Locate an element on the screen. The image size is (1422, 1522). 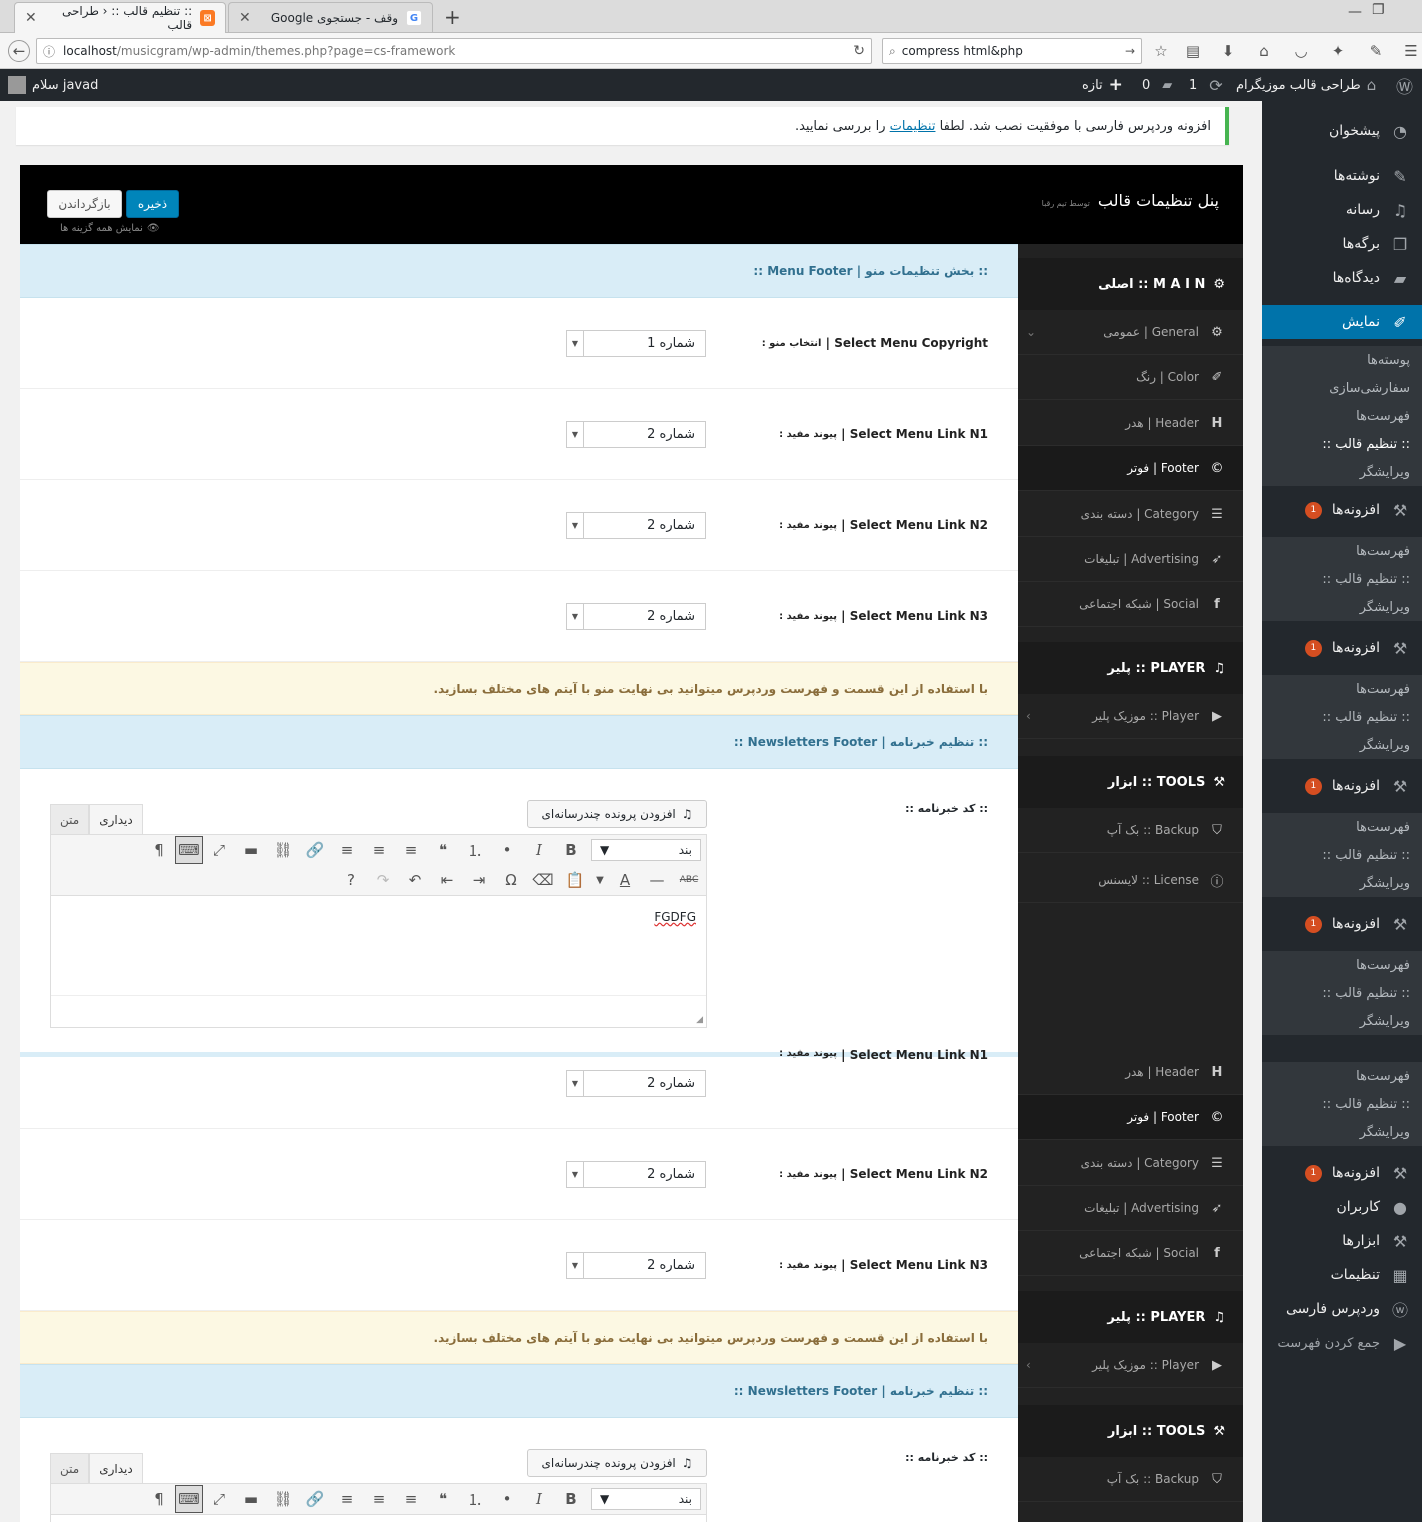
nav-item-player: ▶ Player :: موزیک پلیر › is located at coordinates (1130, 716).